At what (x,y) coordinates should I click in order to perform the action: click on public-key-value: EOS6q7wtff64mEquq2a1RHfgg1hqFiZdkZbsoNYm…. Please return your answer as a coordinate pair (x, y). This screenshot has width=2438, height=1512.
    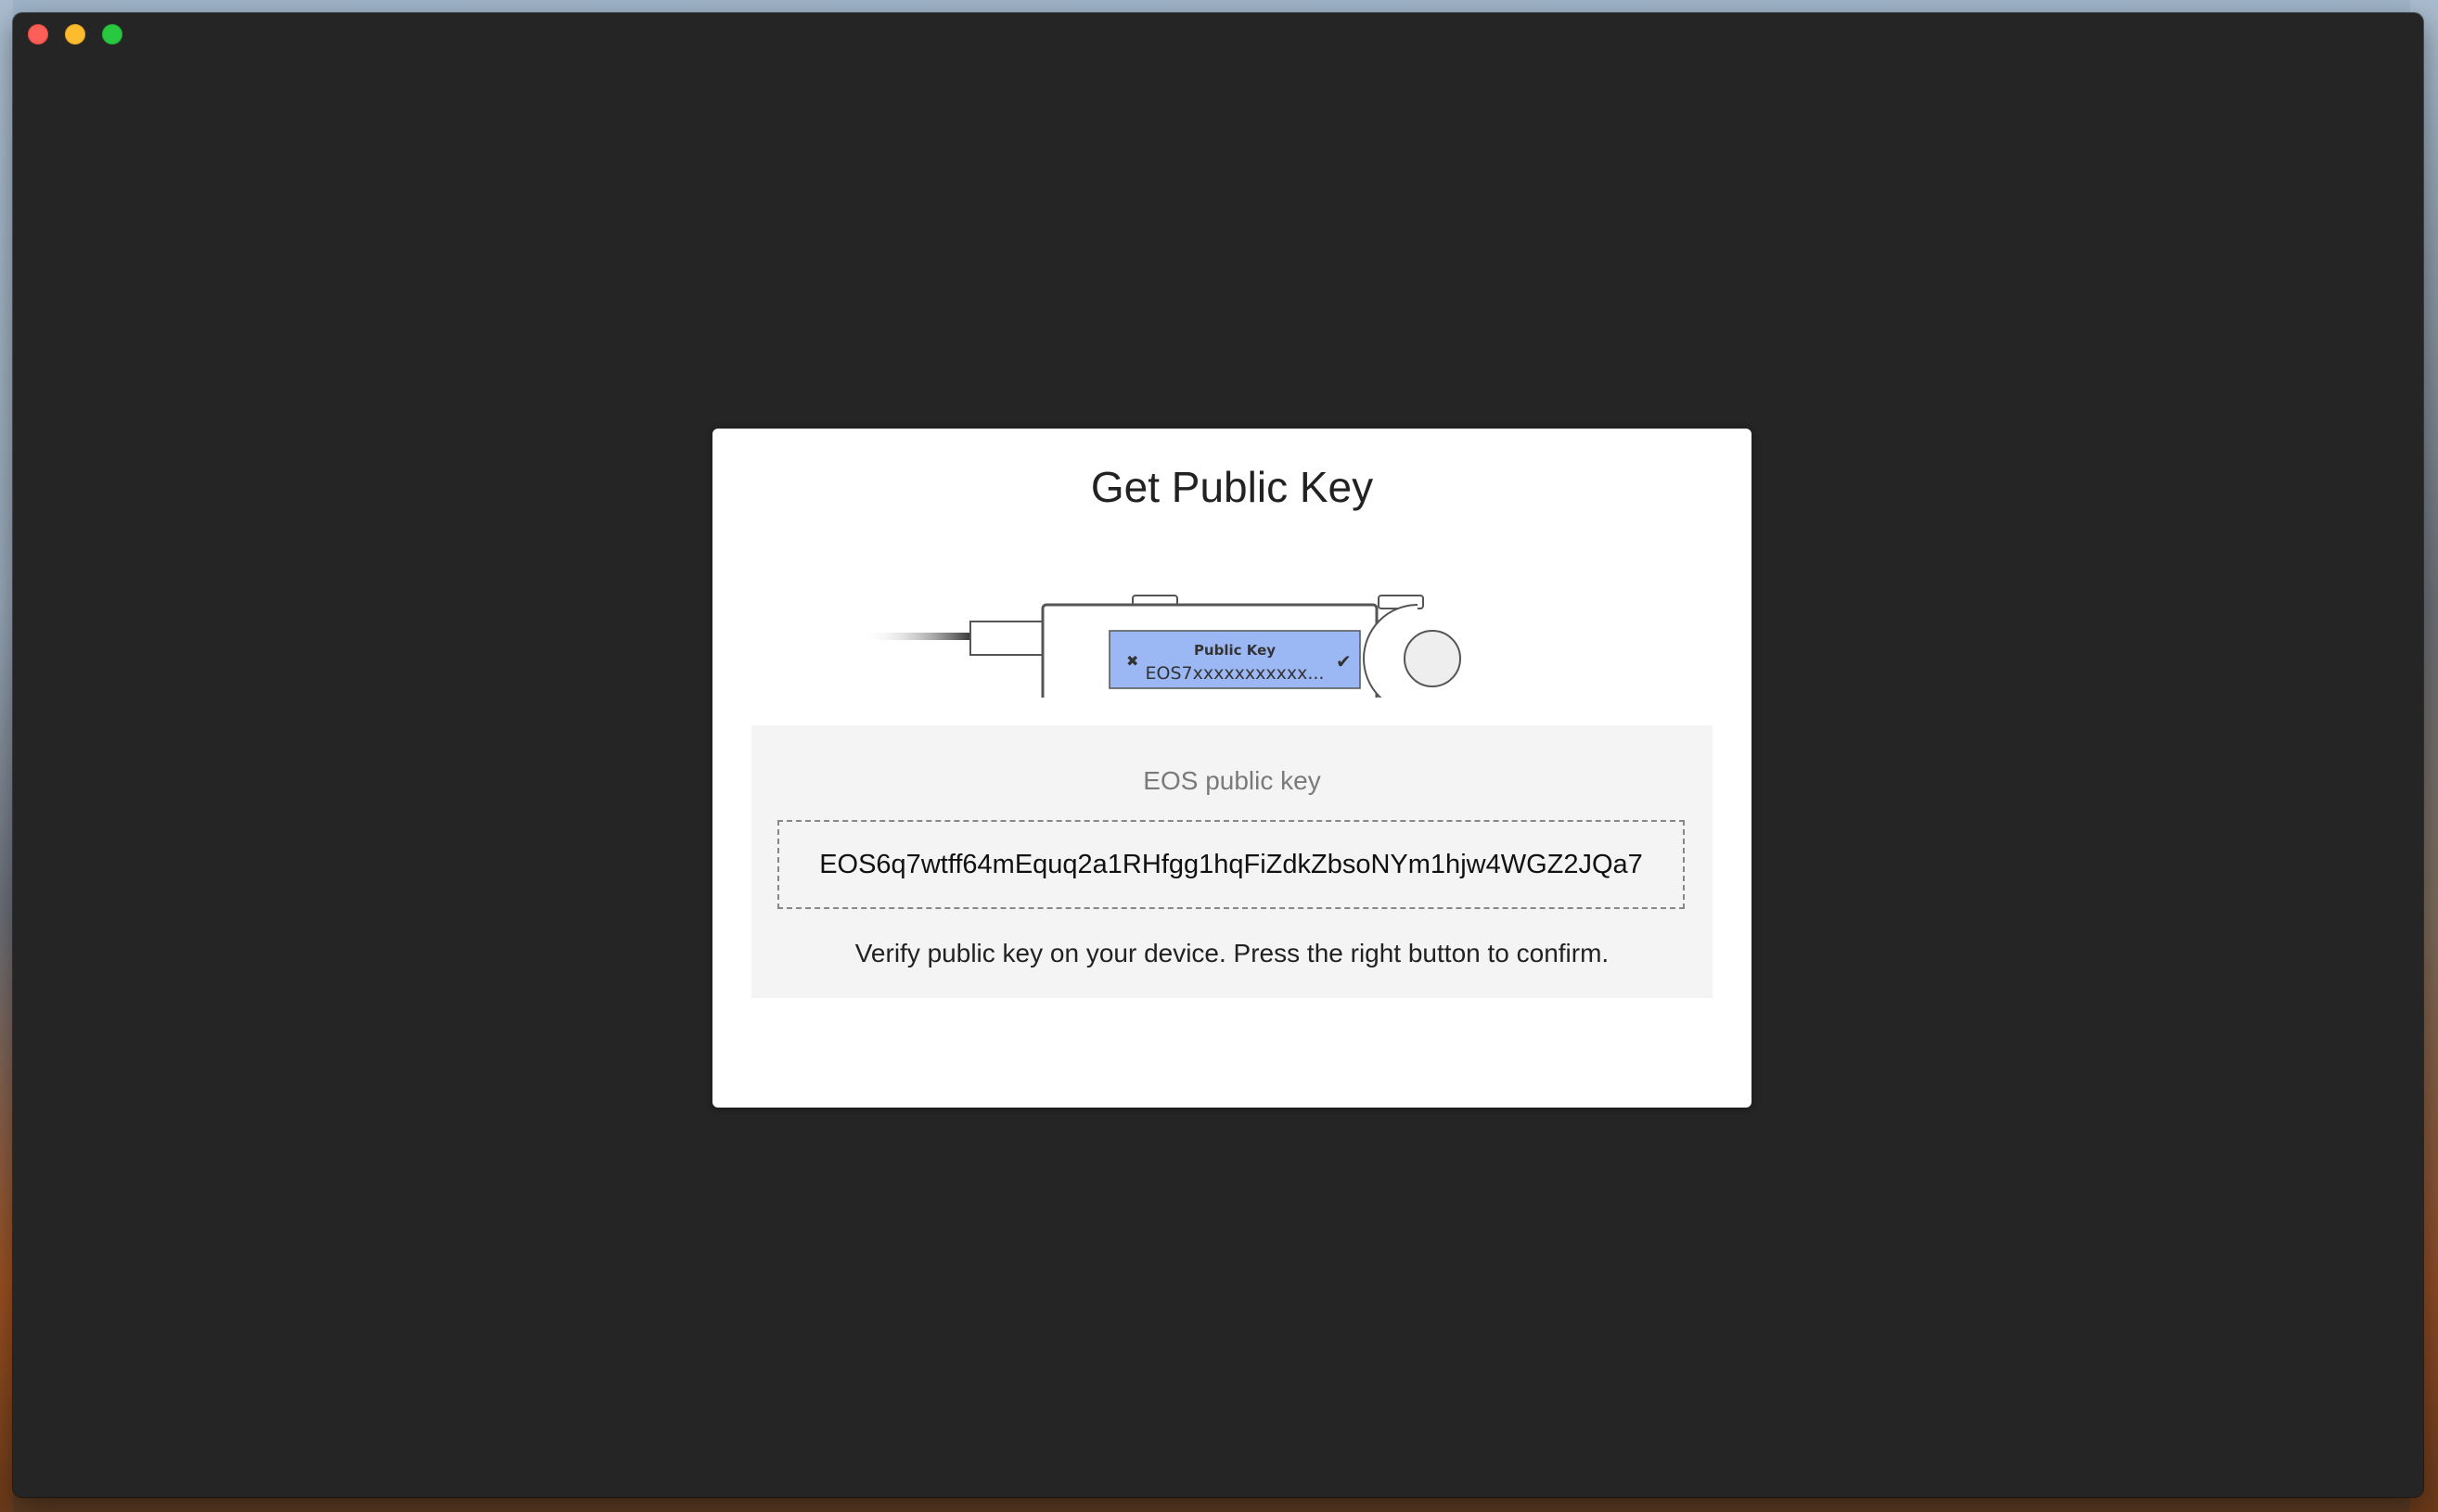
    Looking at the image, I should click on (1231, 865).